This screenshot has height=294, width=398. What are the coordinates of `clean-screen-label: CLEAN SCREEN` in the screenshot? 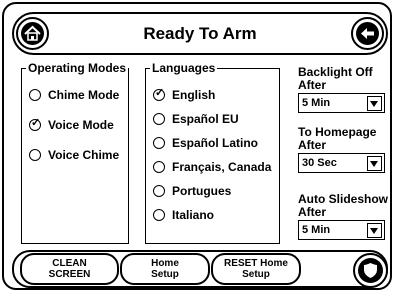 It's located at (69, 269).